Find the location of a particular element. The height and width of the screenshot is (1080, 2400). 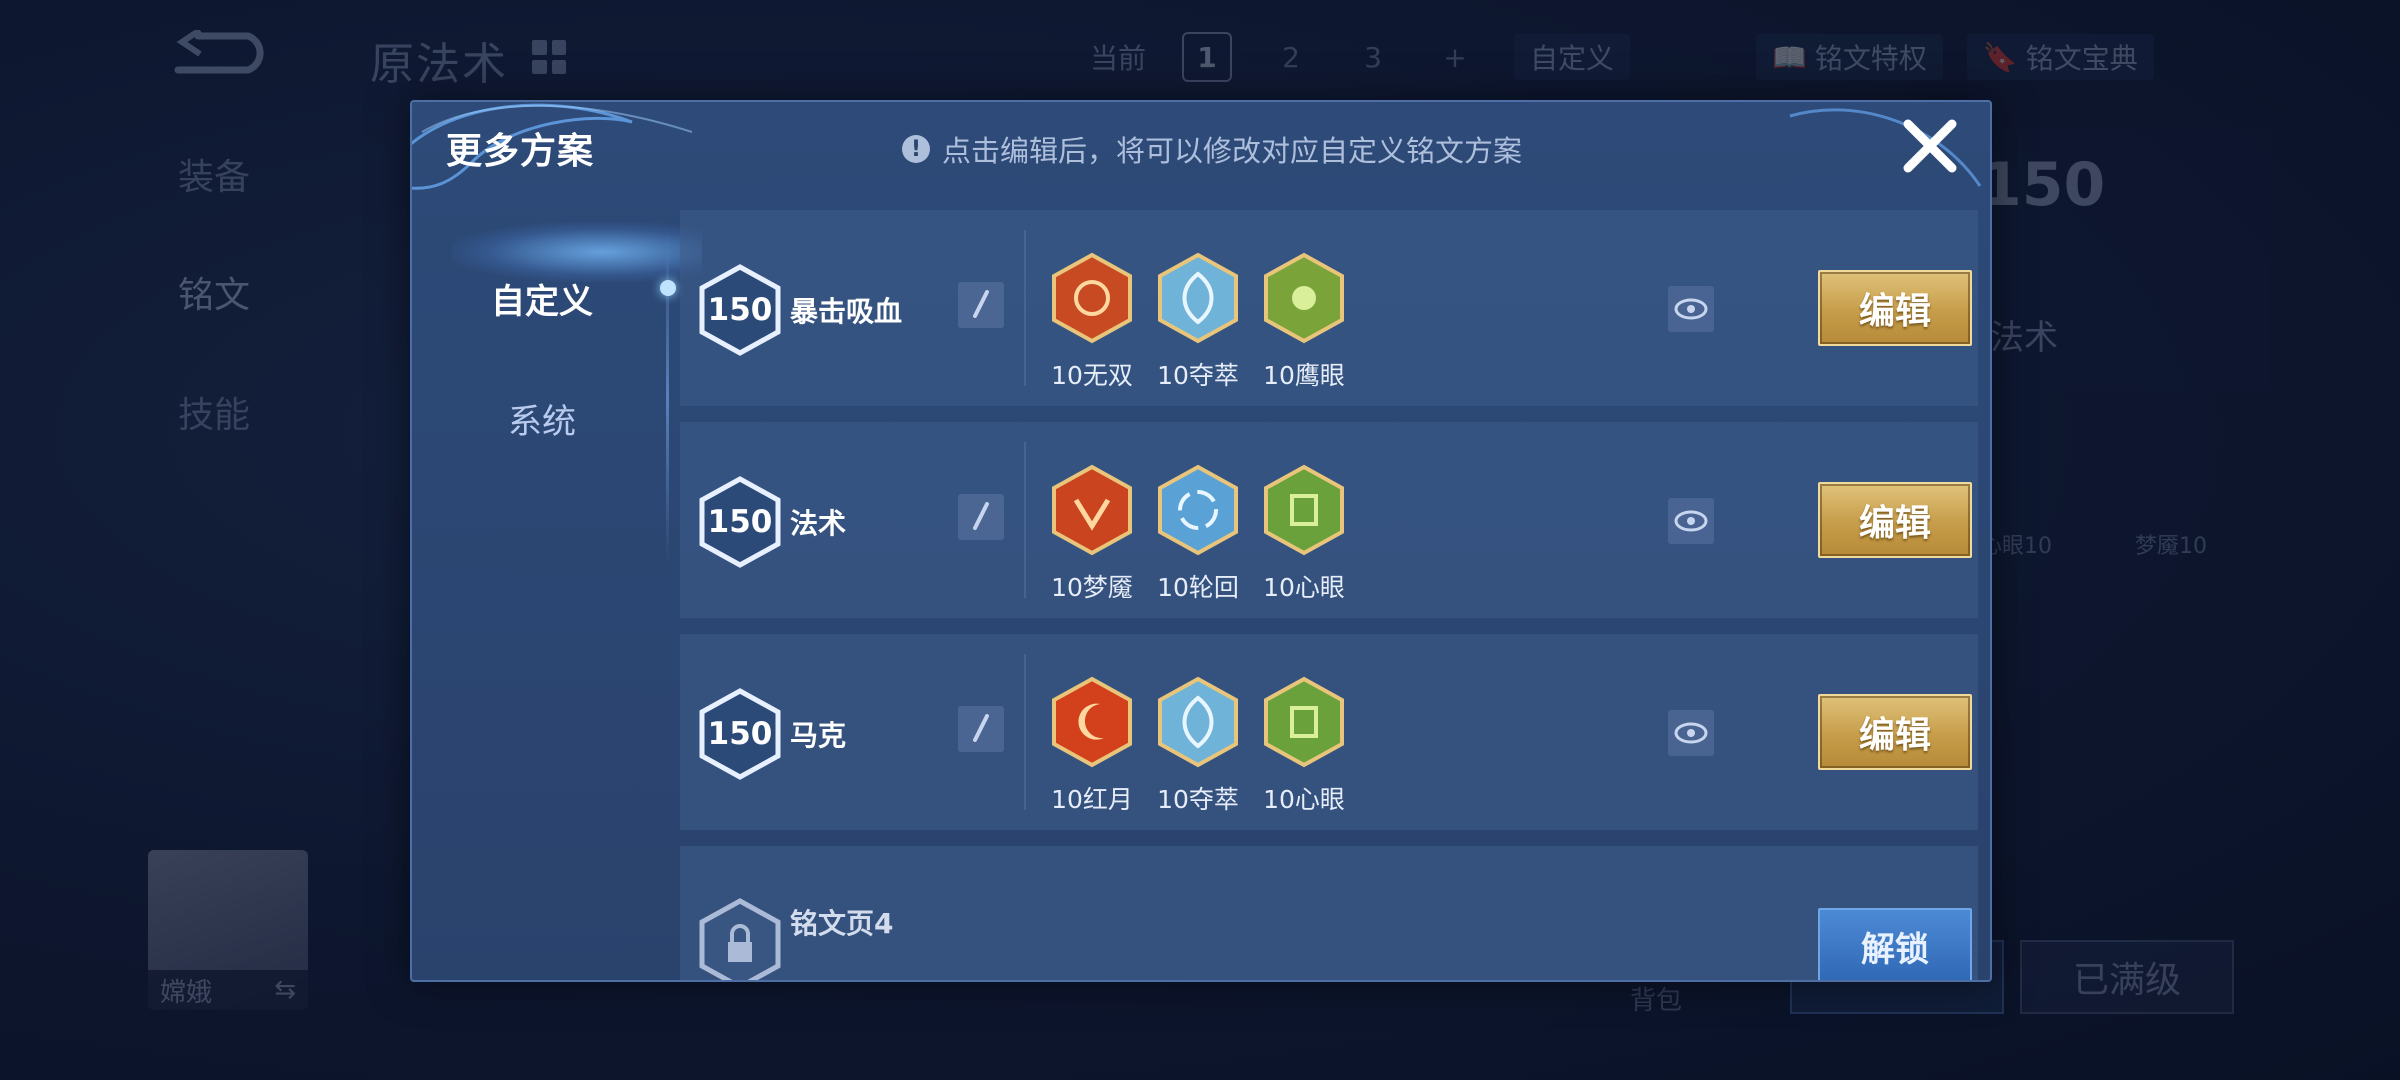

unlock-button: 解锁 is located at coordinates (1895, 944).